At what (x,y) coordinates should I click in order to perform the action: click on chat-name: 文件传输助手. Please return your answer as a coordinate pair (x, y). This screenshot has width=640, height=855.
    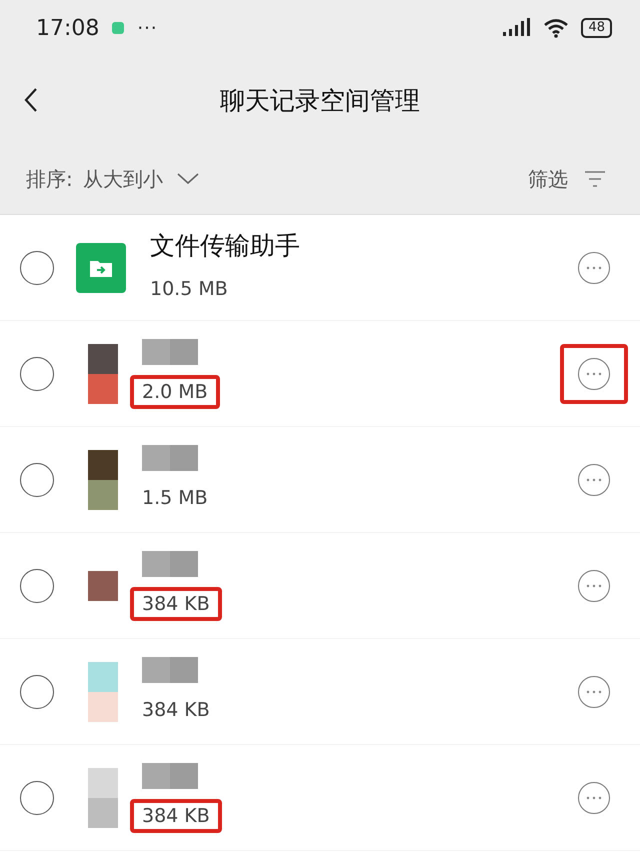
    Looking at the image, I should click on (225, 246).